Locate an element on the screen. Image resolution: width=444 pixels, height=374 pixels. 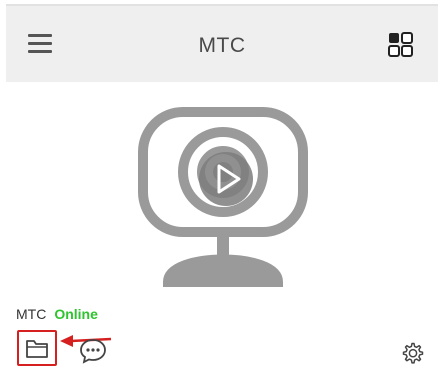
device-status: MTC Online is located at coordinates (57, 314).